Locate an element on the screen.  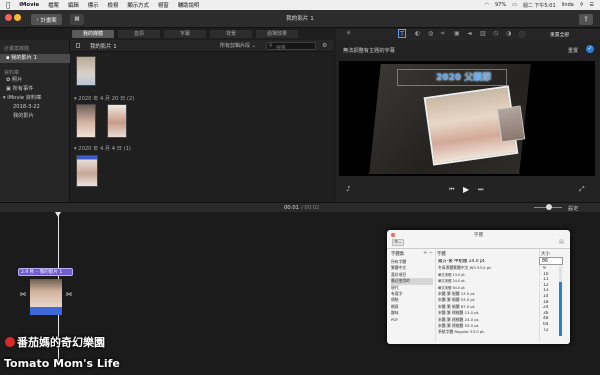
window-title: 我的影片 1 is located at coordinates (300, 19).